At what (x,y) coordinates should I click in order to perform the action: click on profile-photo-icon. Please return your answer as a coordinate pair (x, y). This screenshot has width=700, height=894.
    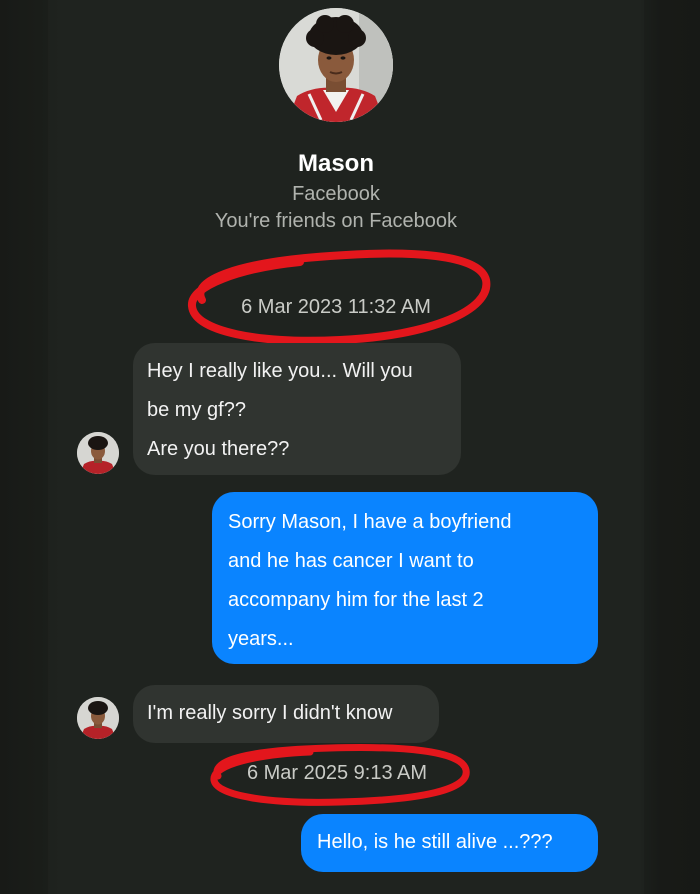
    Looking at the image, I should click on (336, 65).